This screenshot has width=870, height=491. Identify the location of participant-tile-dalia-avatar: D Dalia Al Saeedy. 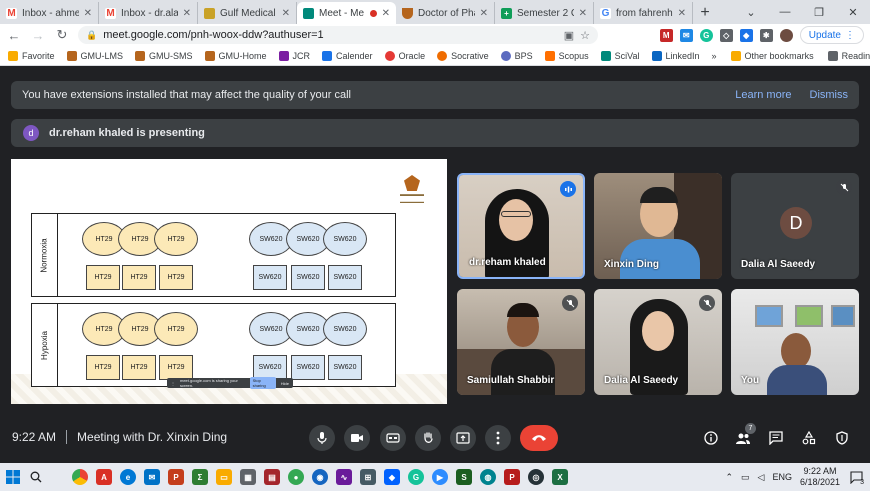
(795, 226).